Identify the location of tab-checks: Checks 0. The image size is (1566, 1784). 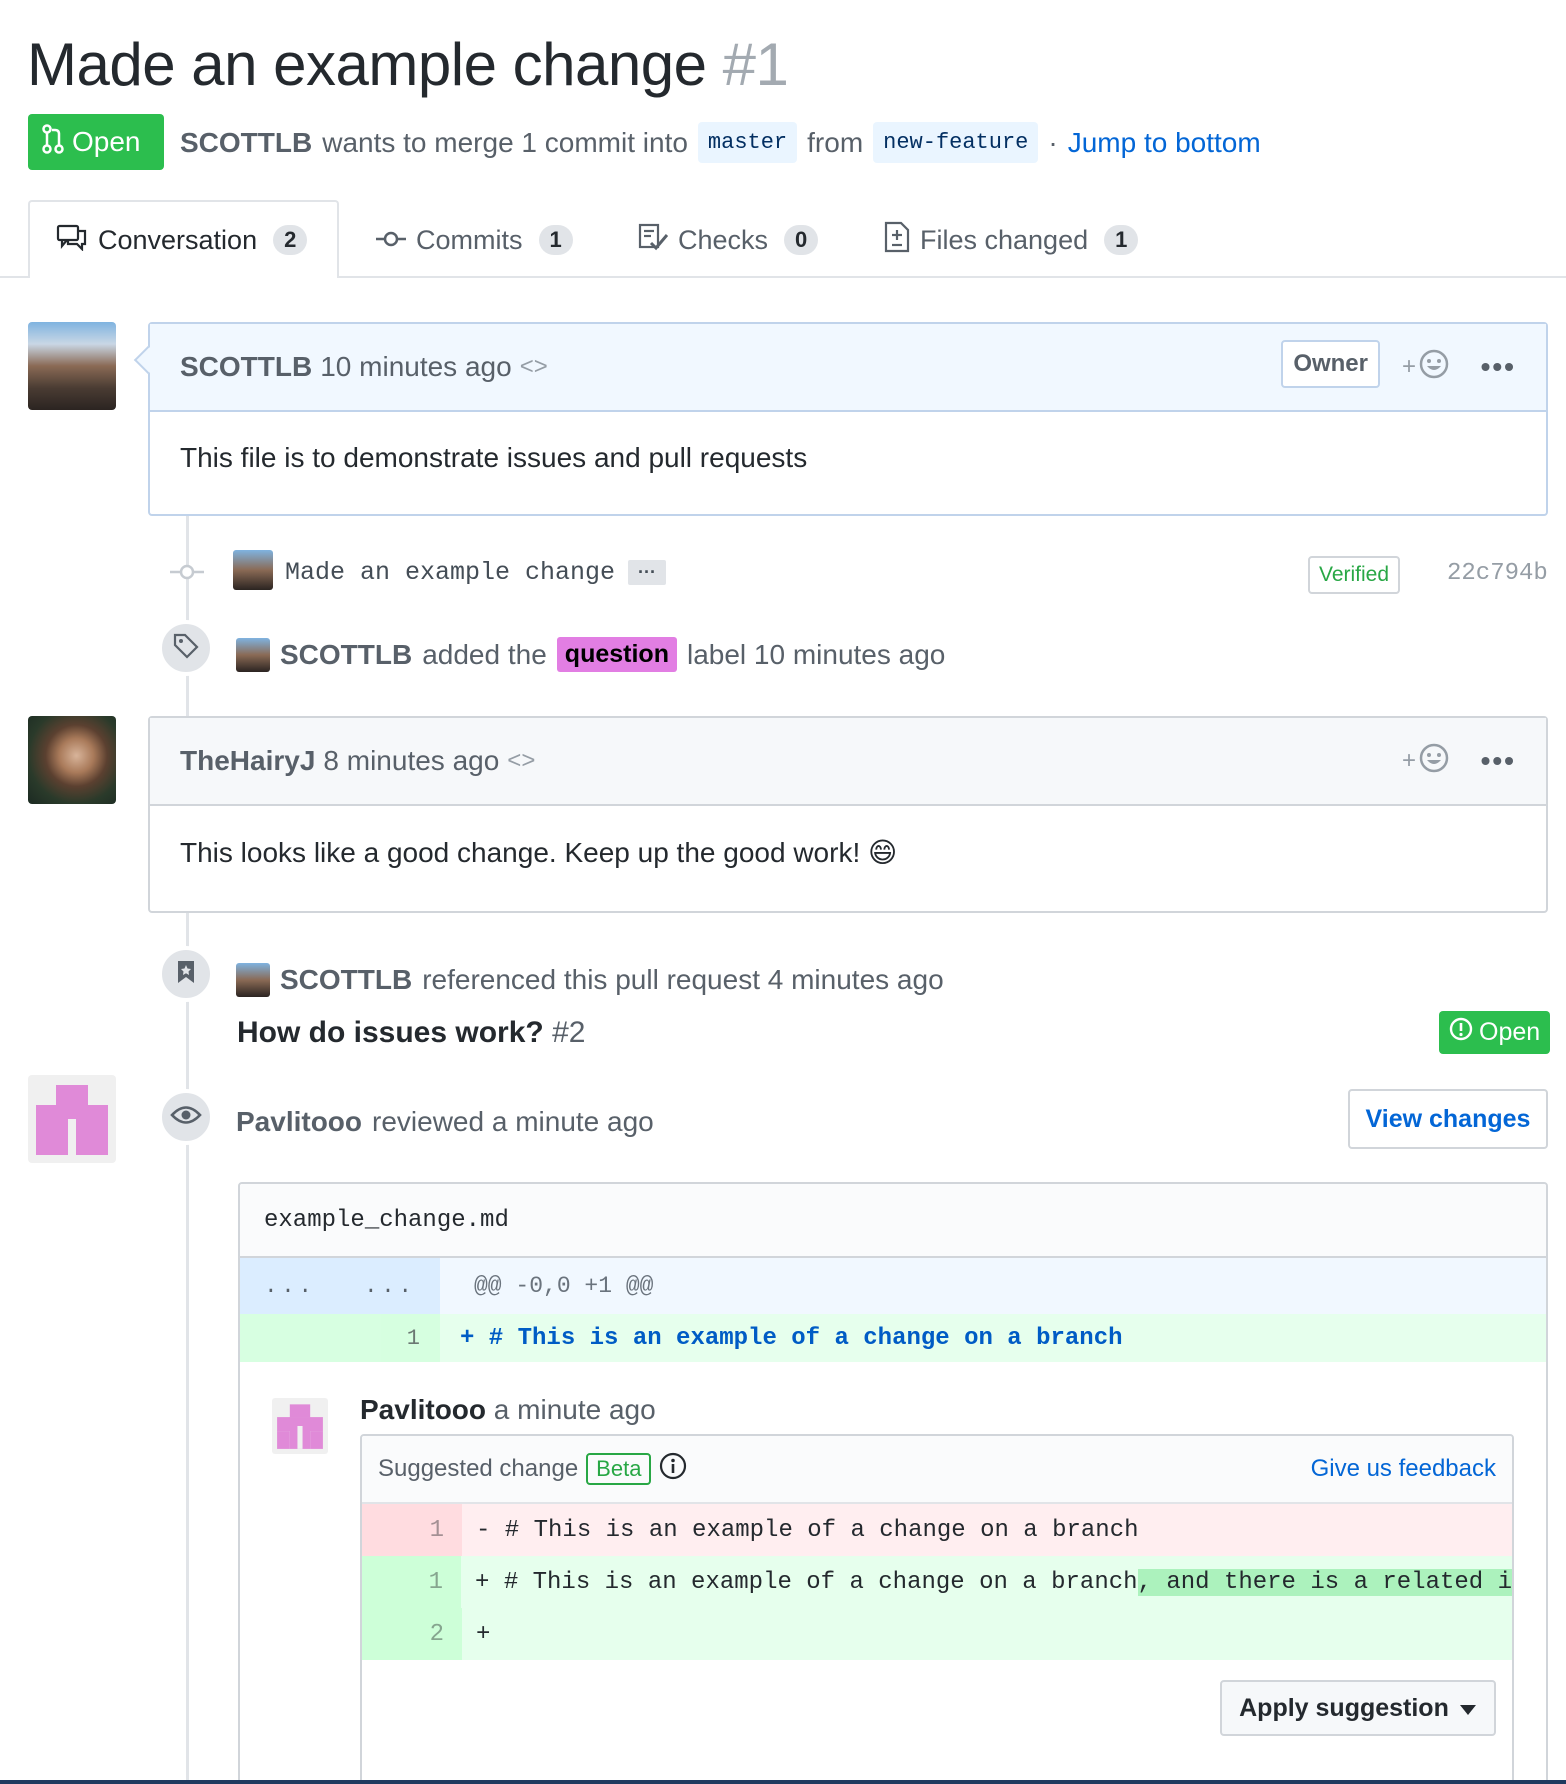
(728, 240).